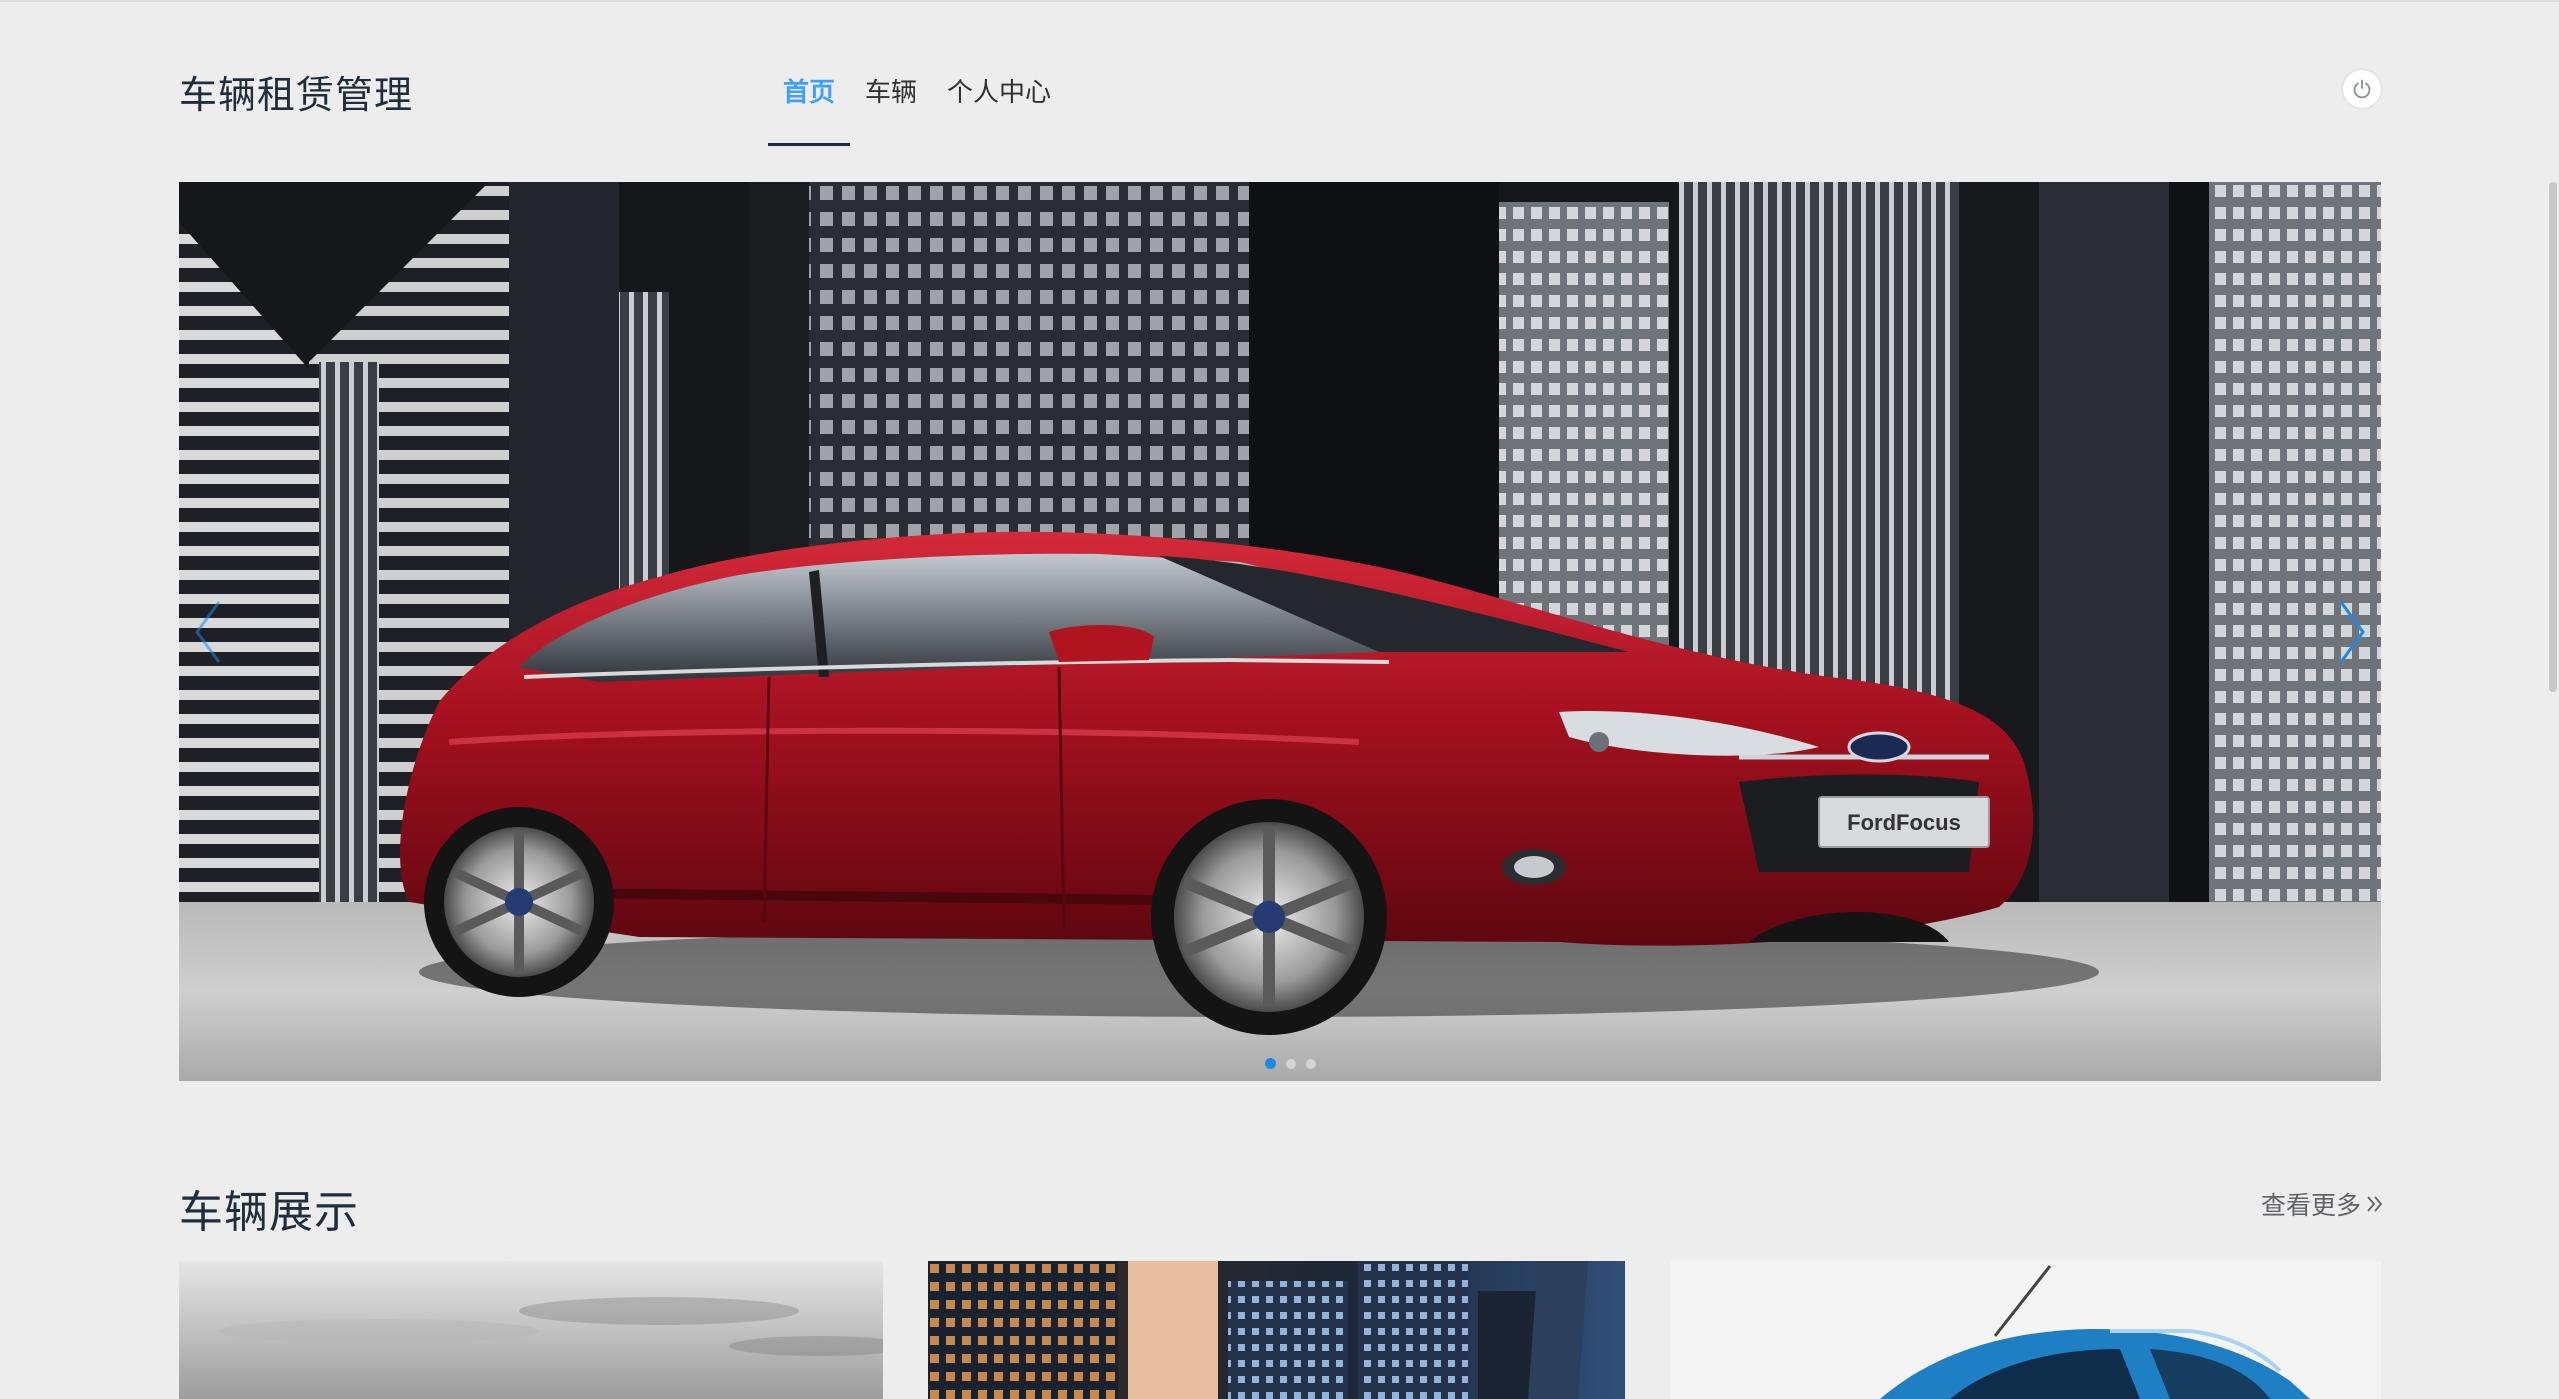  I want to click on carousel-next-button, so click(2351, 632).